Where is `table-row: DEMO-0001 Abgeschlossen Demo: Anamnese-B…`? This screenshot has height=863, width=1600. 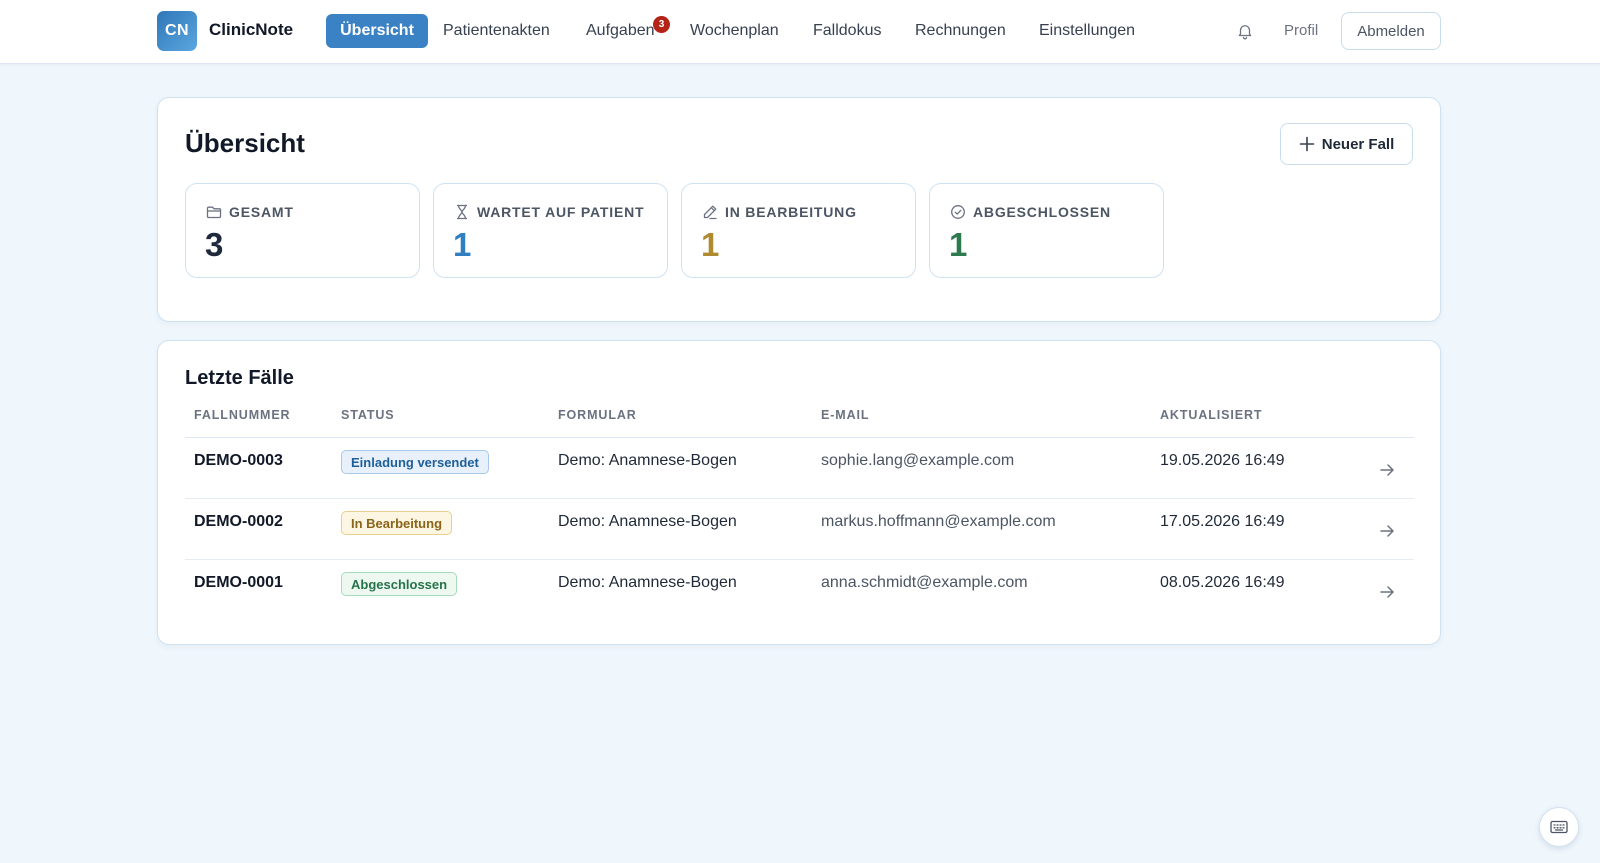 table-row: DEMO-0001 Abgeschlossen Demo: Anamnese-B… is located at coordinates (799, 590).